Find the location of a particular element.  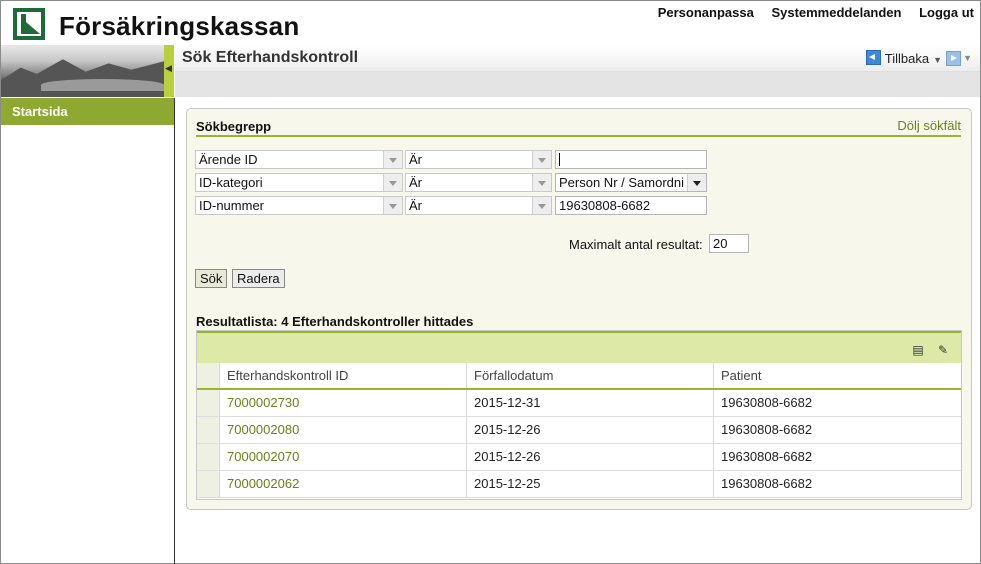

row-id-link: 7000002730 is located at coordinates (343, 403).